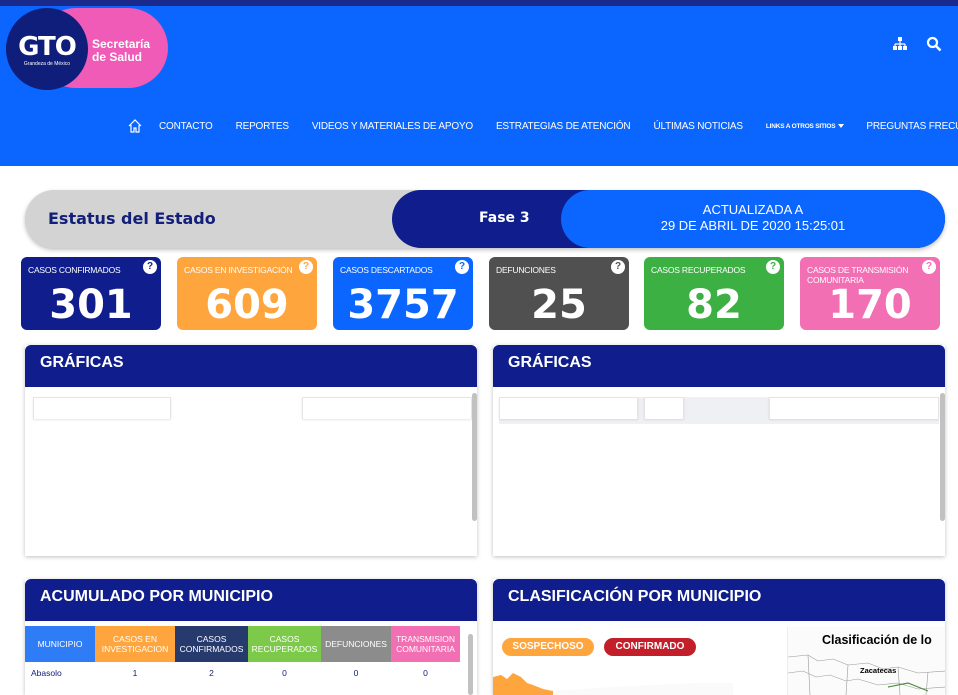 This screenshot has height=695, width=958. I want to click on graficas-panel-left: GRÁFICAS, so click(251, 450).